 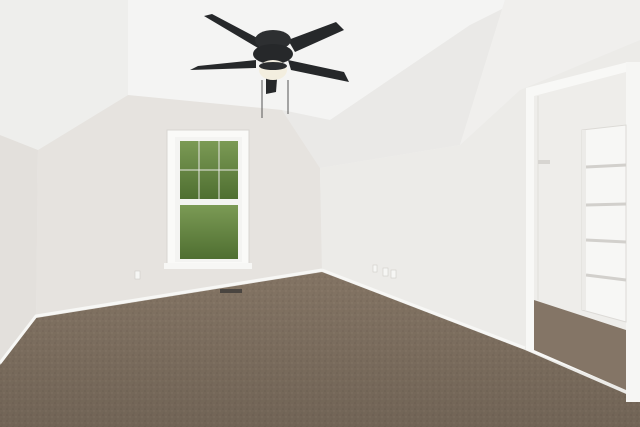 What do you see at coordinates (208, 199) in the screenshot?
I see `double-hung-window` at bounding box center [208, 199].